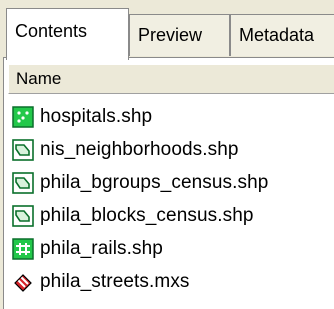 This screenshot has height=309, width=334. I want to click on list-item-label: nis_neighborhoods.shp, so click(139, 149).